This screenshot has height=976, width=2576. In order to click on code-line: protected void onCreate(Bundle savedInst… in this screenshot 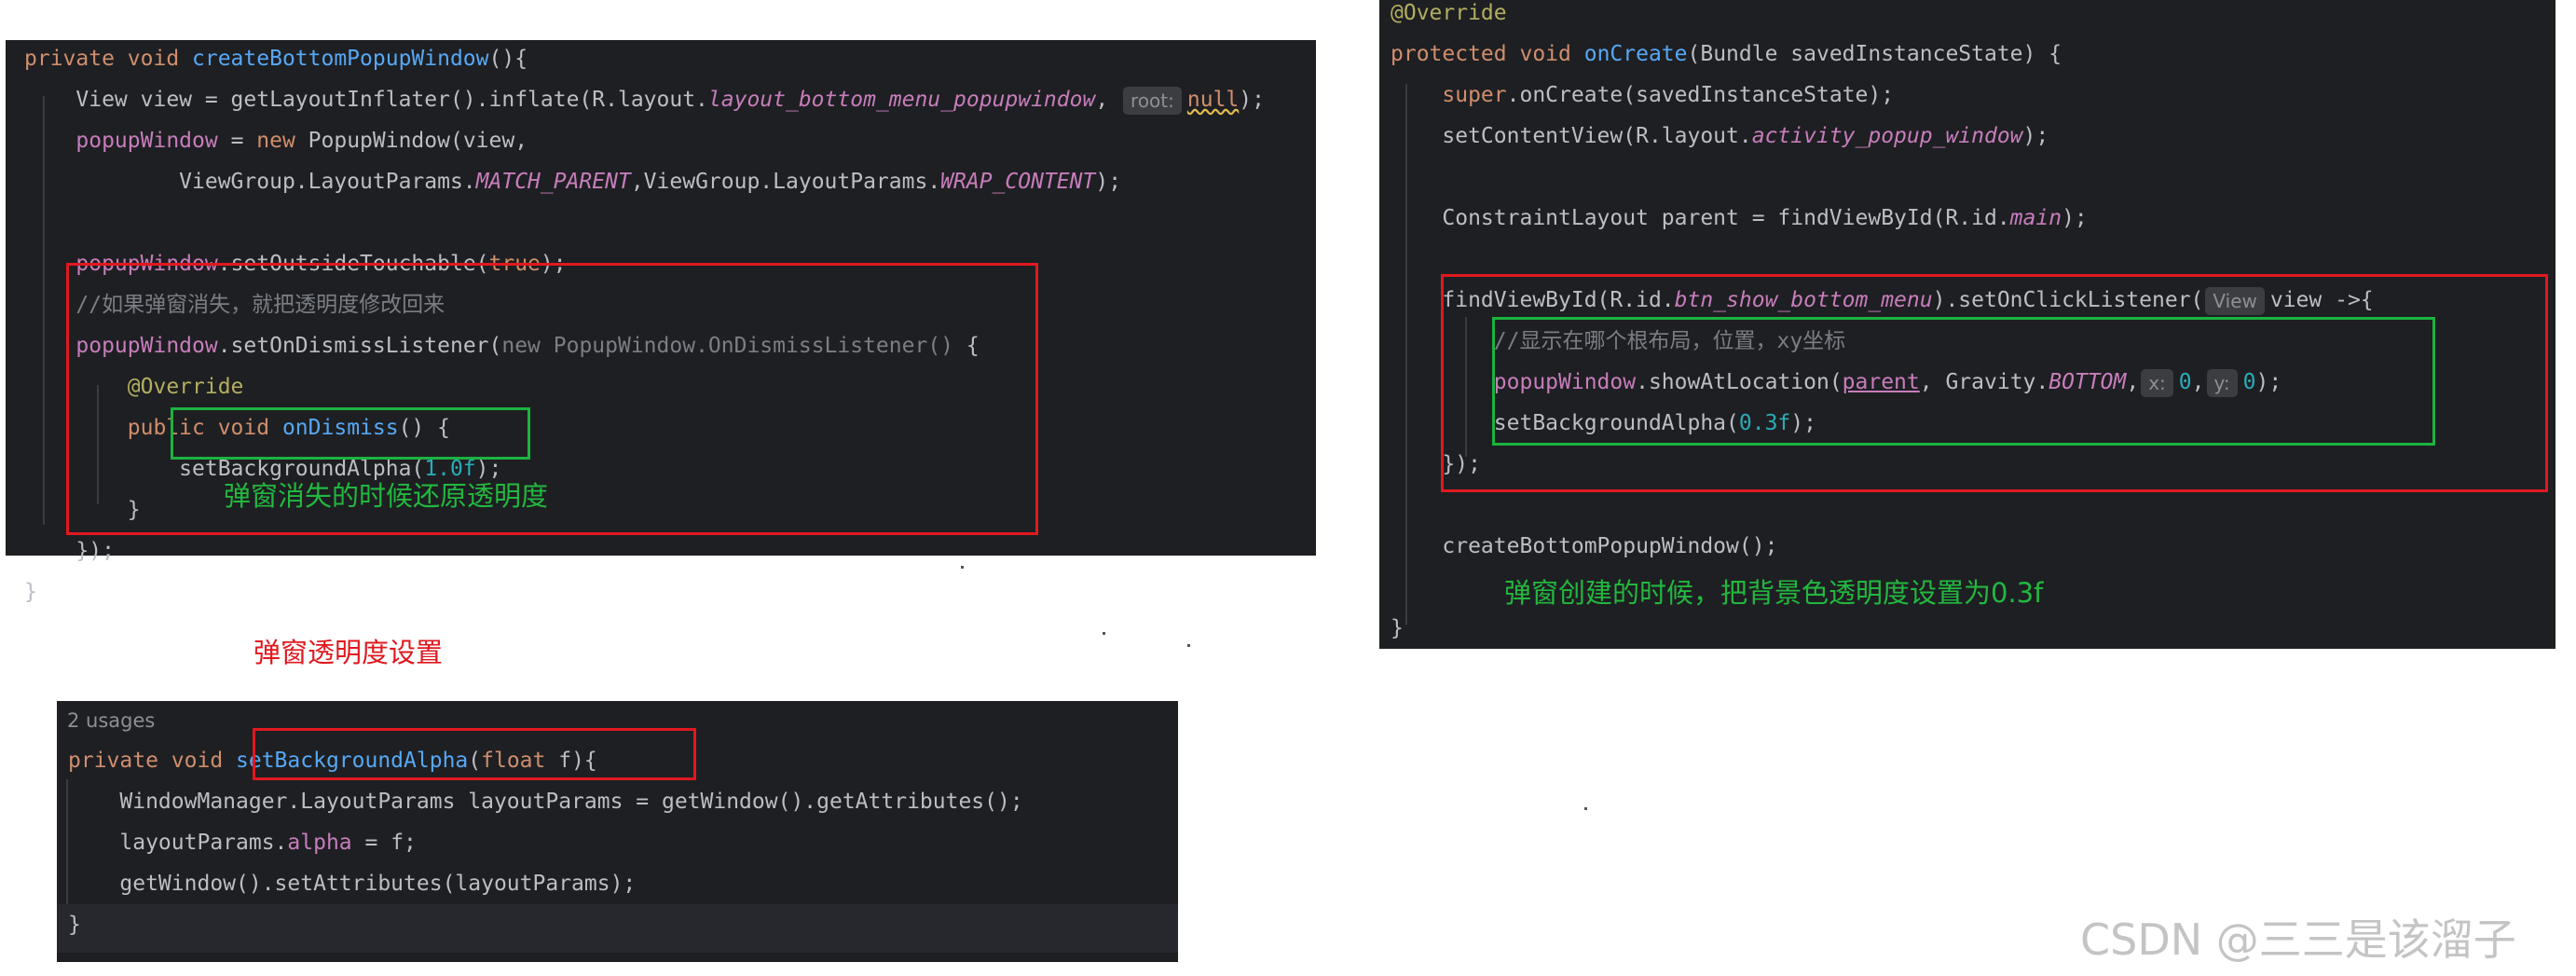, I will do `click(1882, 54)`.